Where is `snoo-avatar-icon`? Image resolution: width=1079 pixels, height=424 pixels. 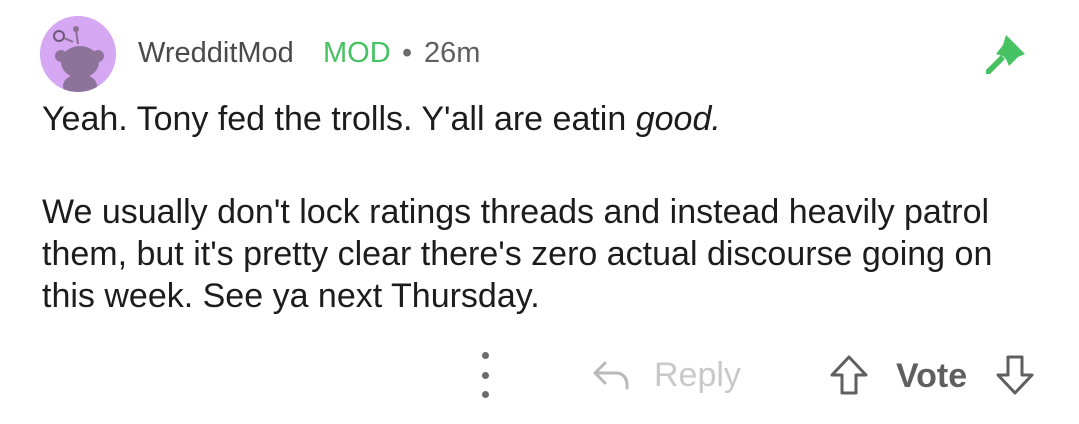
snoo-avatar-icon is located at coordinates (78, 54).